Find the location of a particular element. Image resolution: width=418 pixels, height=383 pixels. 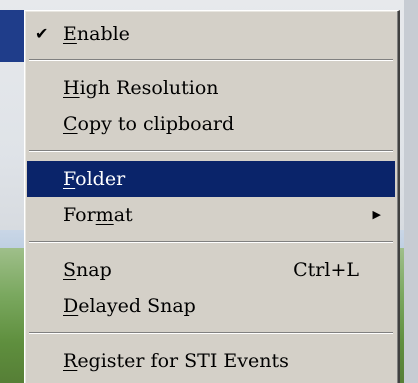

background-window-edge is located at coordinates (411, 191).